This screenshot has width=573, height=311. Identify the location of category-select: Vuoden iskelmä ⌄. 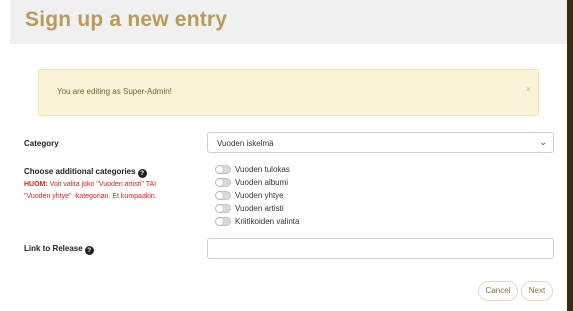
(380, 142).